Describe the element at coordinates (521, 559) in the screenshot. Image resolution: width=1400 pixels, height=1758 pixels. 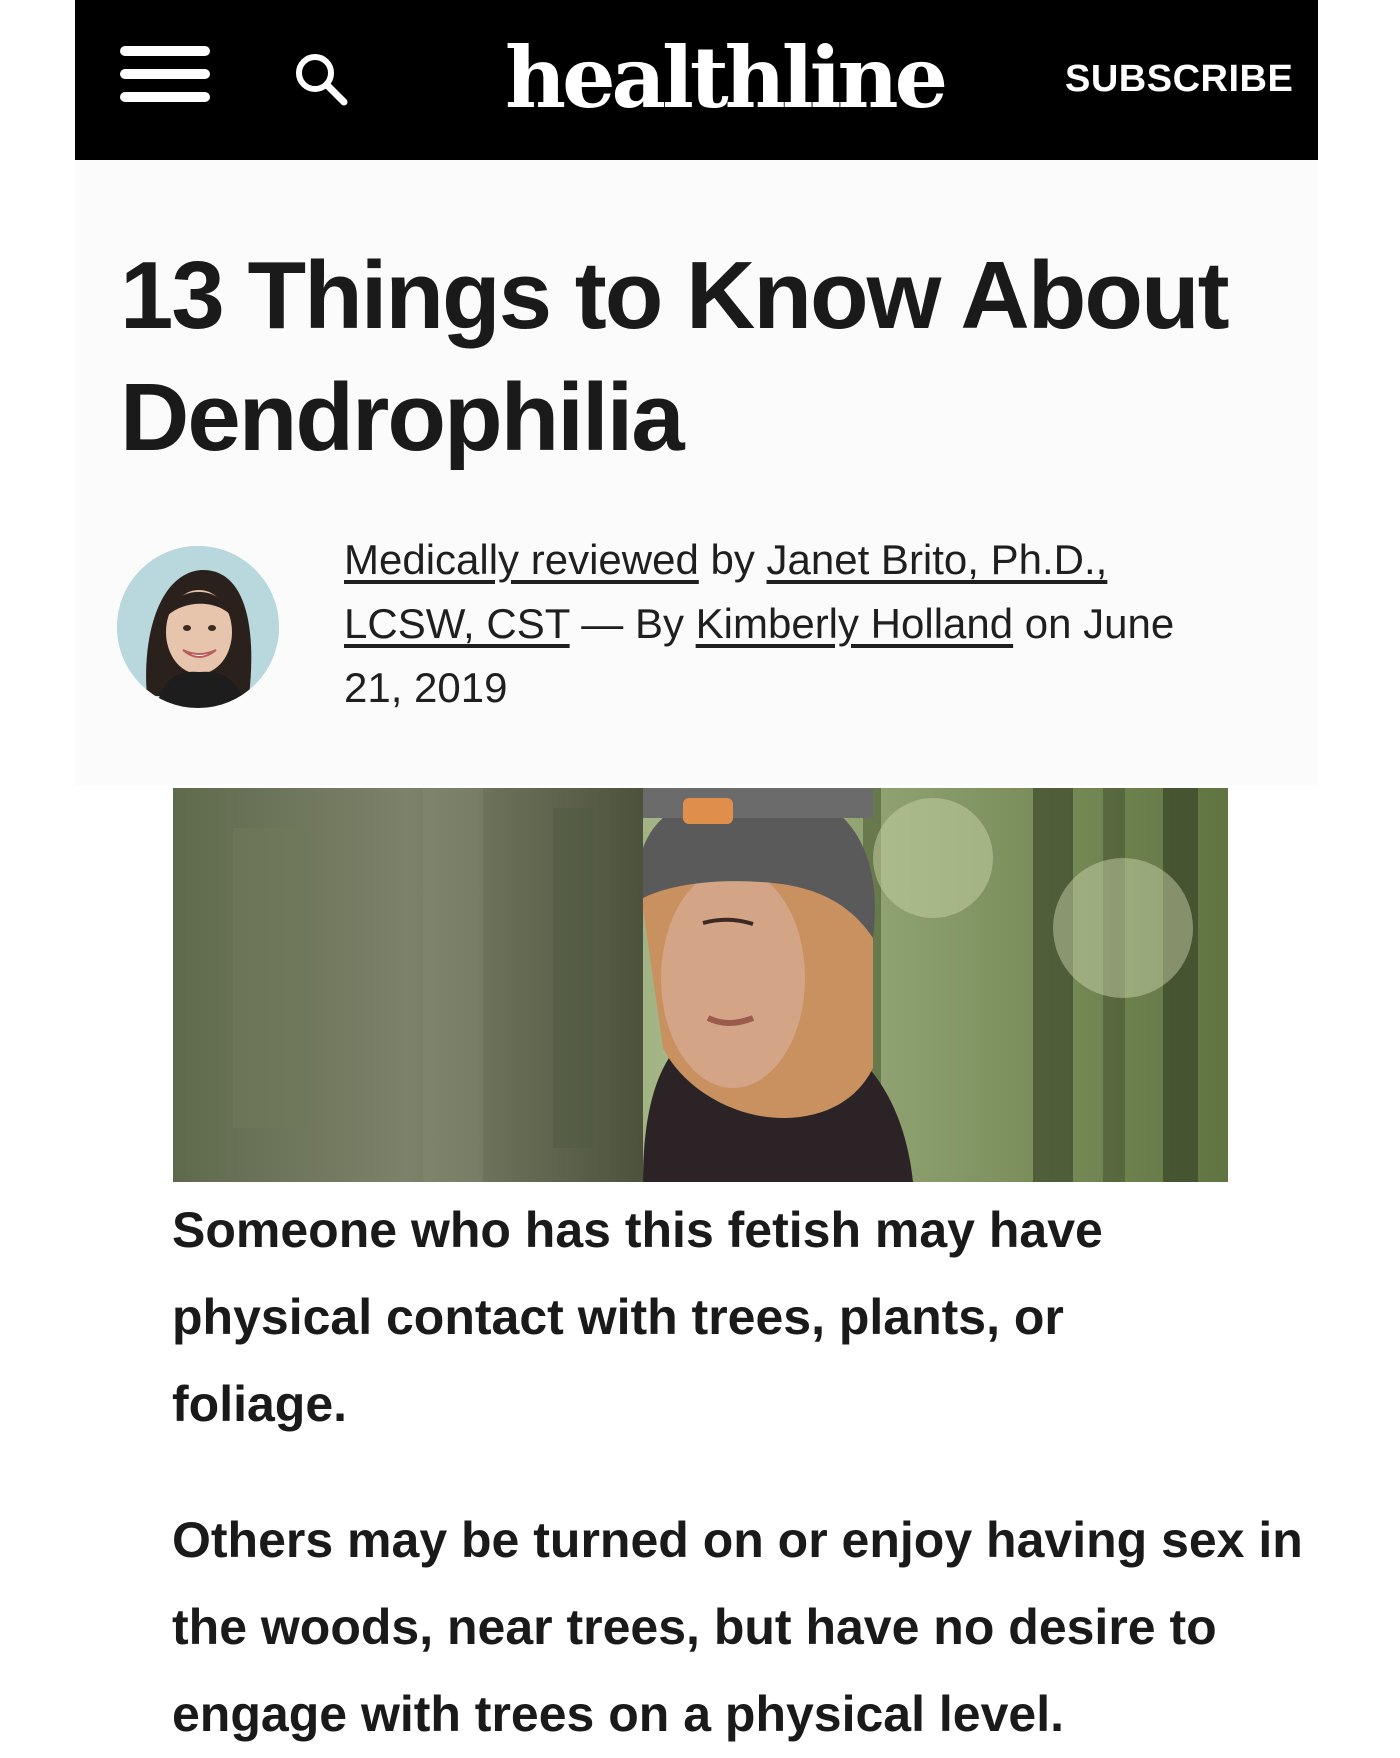
I see `medically-reviewed-link: Medically reviewed` at that location.